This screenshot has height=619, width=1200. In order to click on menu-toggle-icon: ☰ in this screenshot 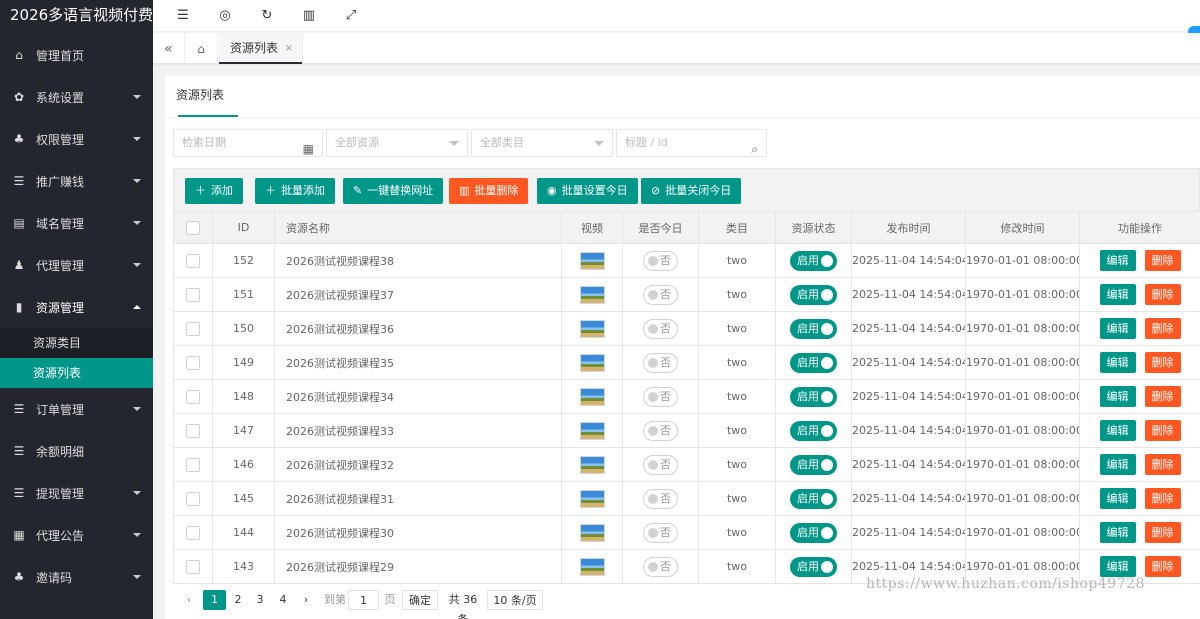, I will do `click(183, 15)`.